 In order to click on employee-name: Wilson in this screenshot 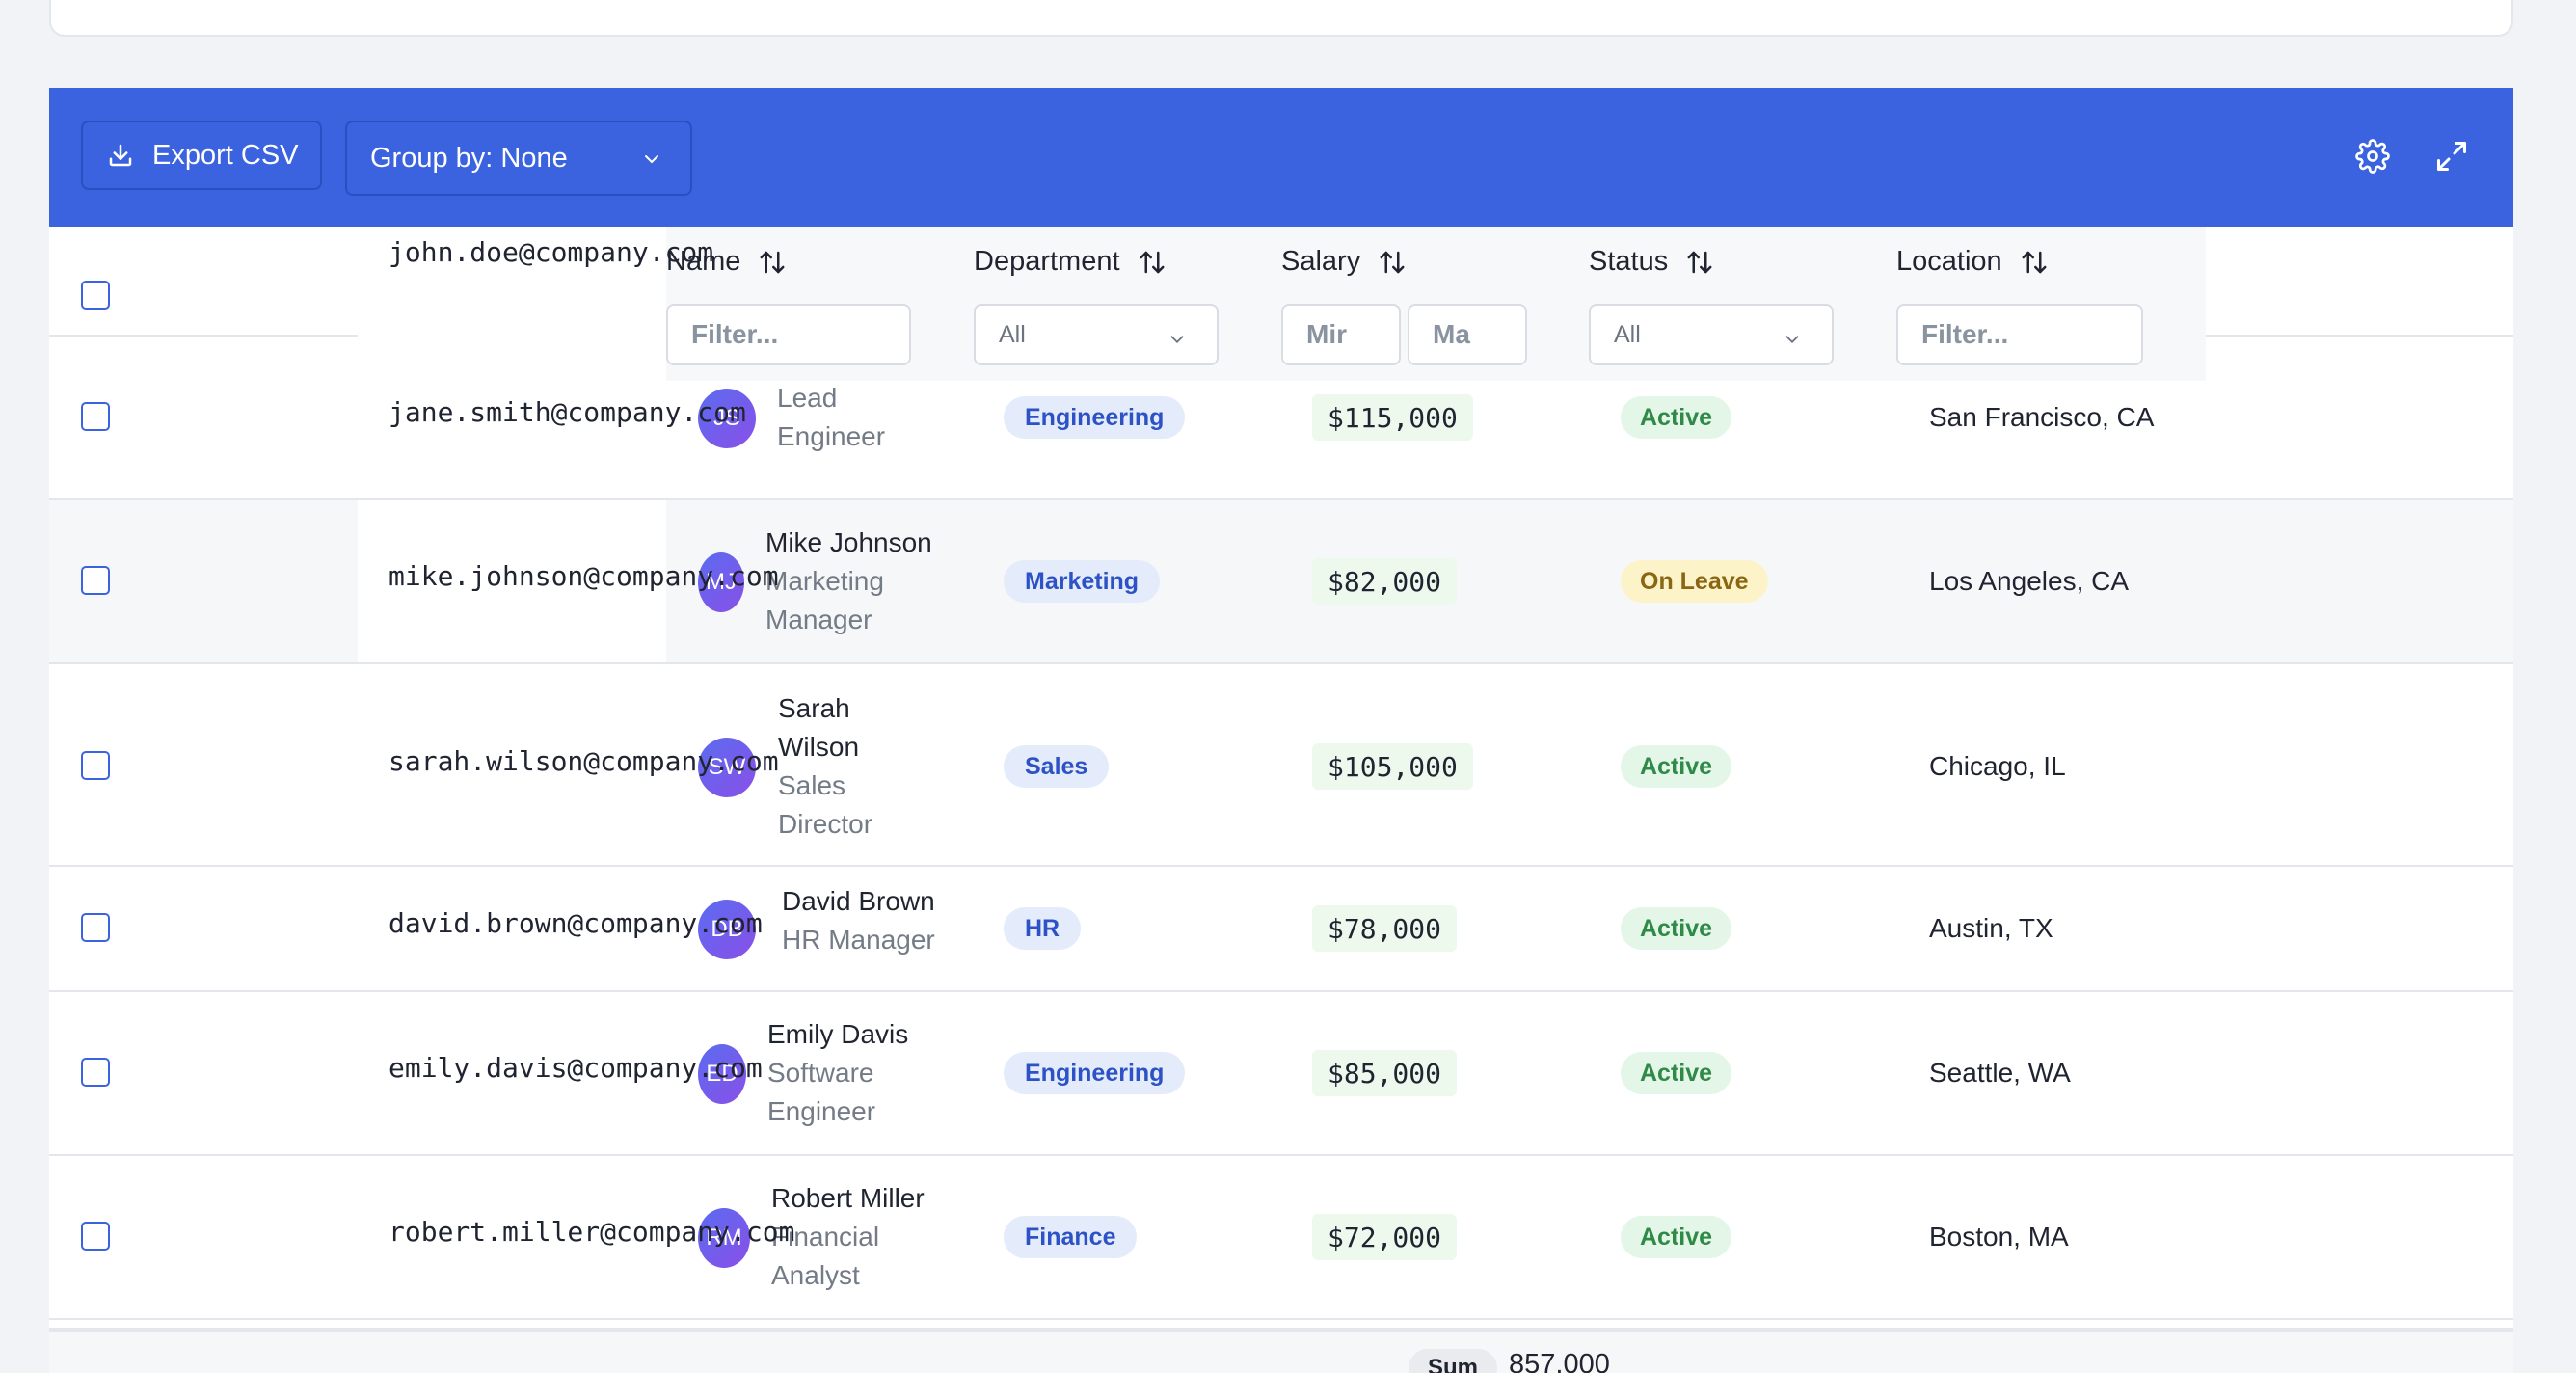, I will do `click(819, 747)`.